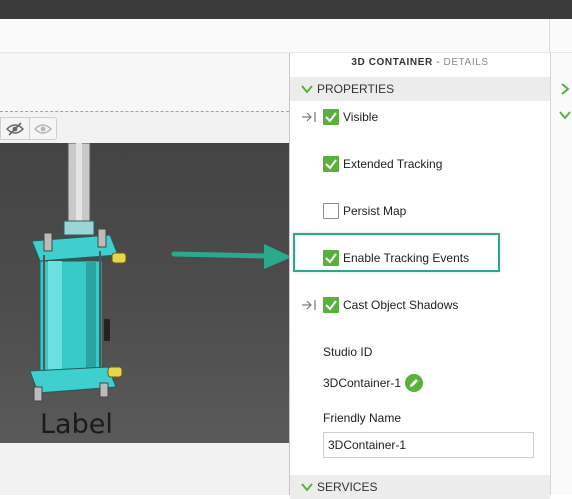 Image resolution: width=572 pixels, height=499 pixels. I want to click on pencil-icon, so click(414, 383).